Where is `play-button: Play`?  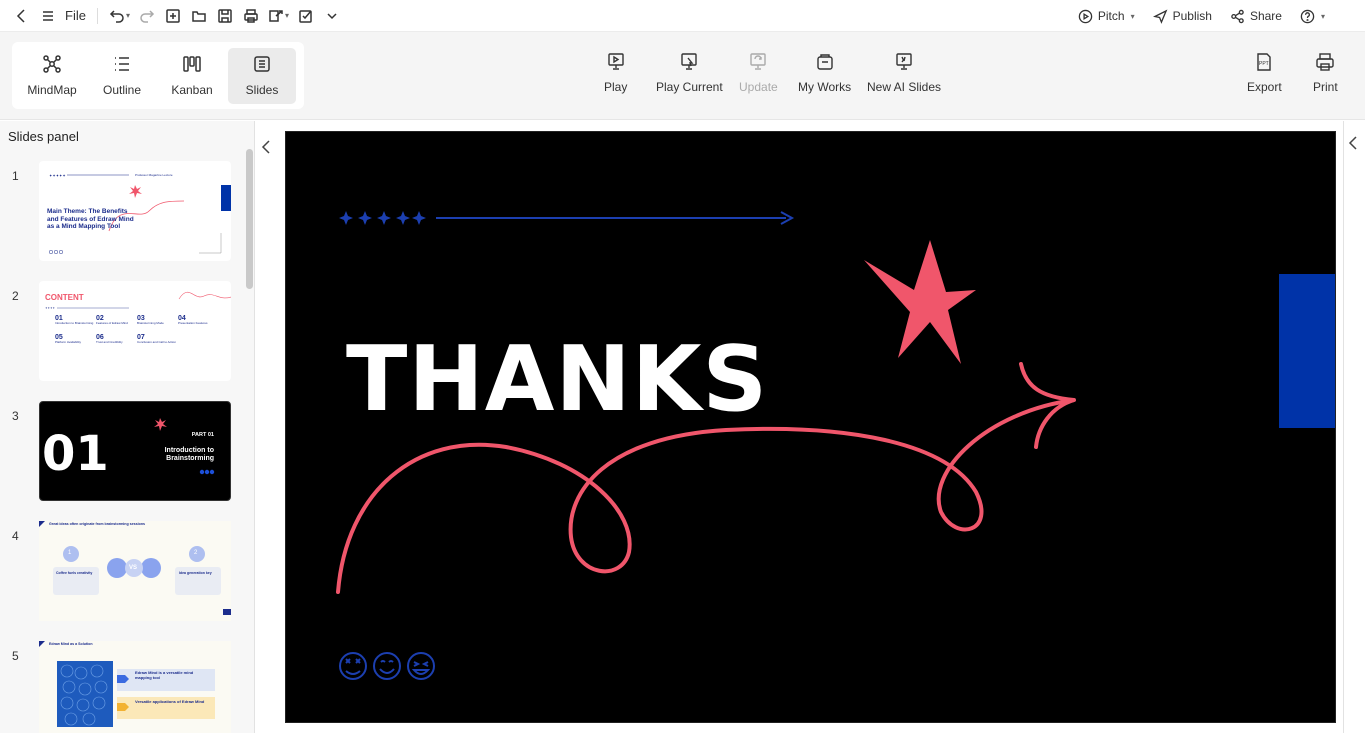
play-button: Play is located at coordinates (615, 73).